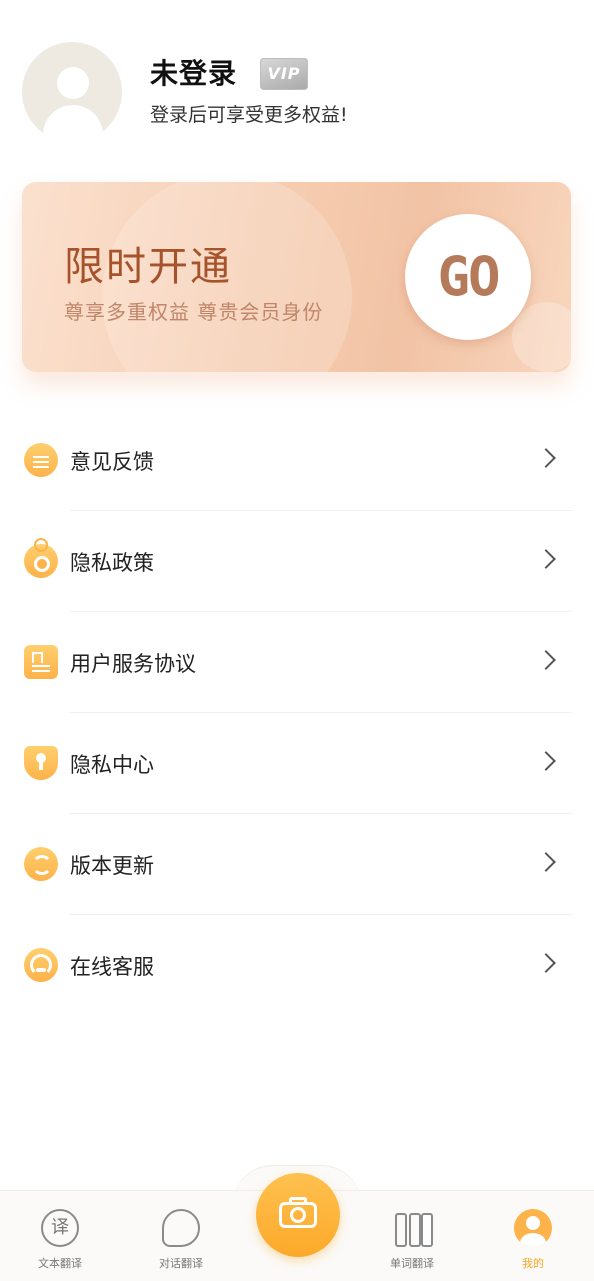  What do you see at coordinates (284, 74) in the screenshot?
I see `vip-badge: VIP` at bounding box center [284, 74].